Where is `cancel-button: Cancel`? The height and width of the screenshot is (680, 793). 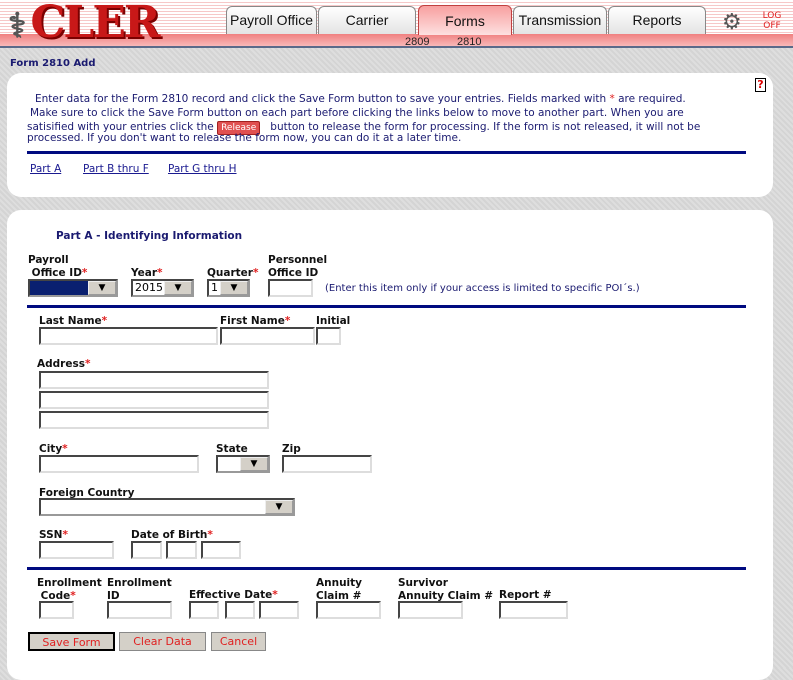
cancel-button: Cancel is located at coordinates (238, 641).